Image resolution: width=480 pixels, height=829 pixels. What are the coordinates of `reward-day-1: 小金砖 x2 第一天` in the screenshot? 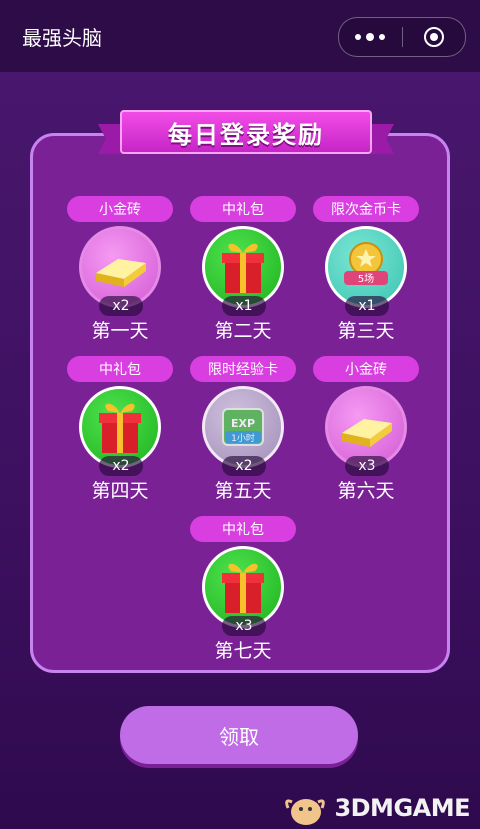 It's located at (120, 276).